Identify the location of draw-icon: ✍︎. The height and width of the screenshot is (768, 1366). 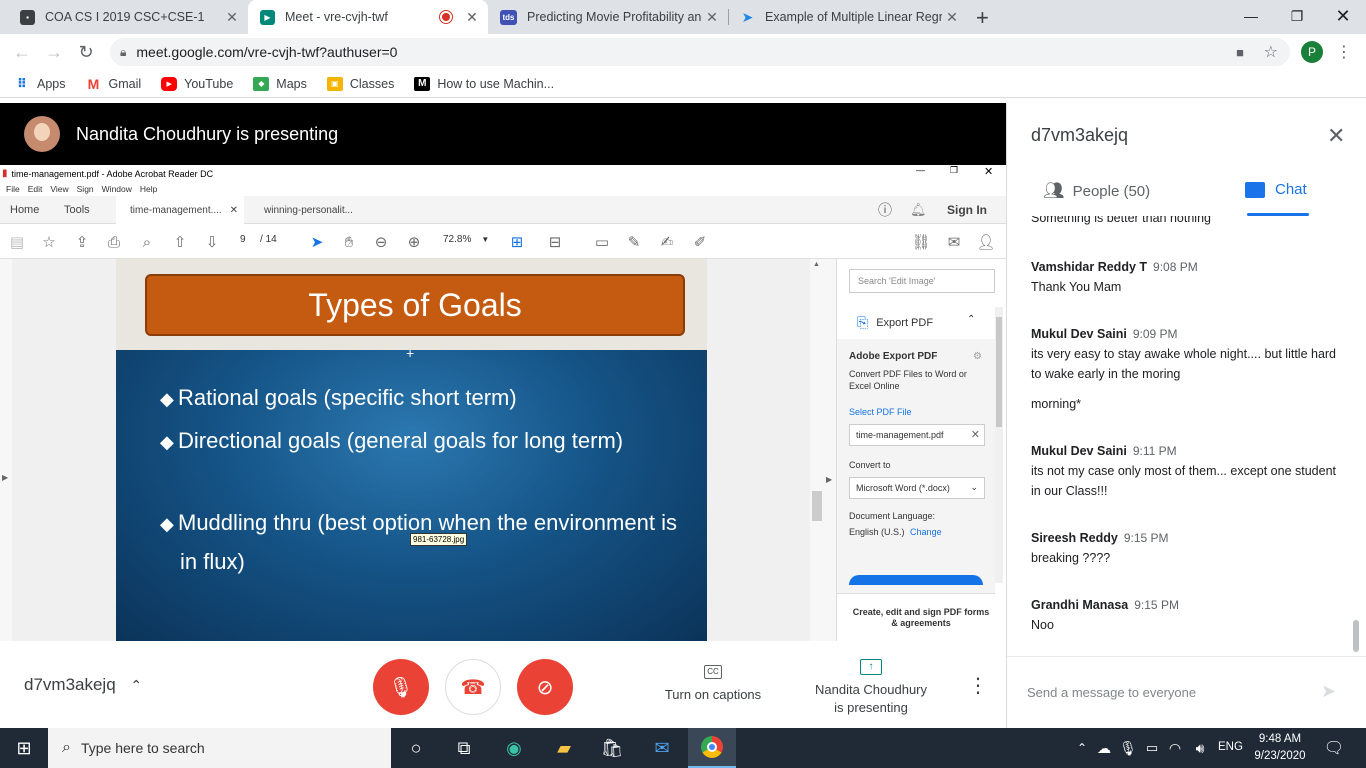
(667, 242).